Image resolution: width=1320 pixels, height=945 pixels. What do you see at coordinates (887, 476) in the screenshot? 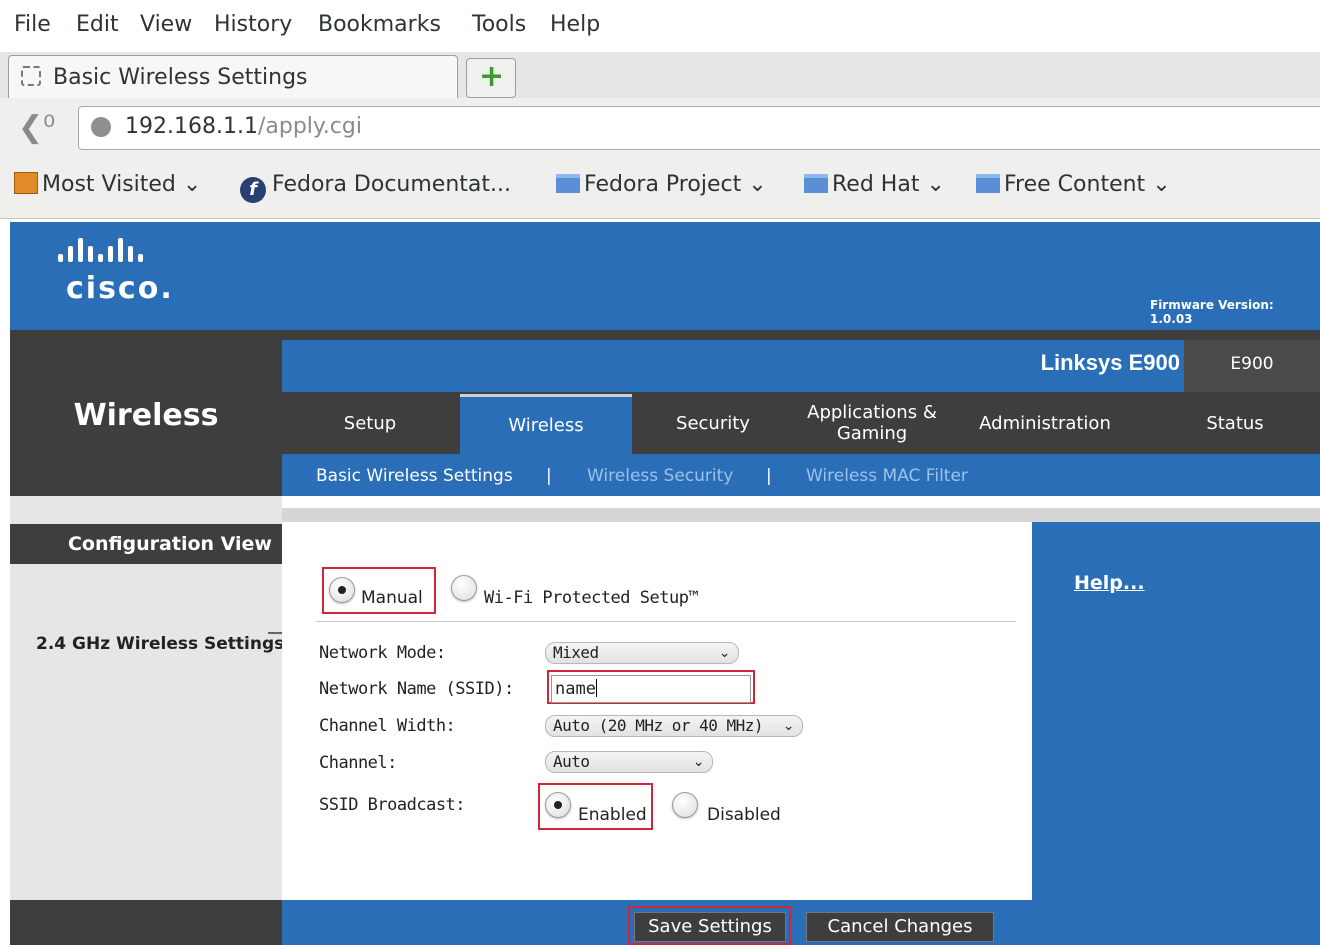
I see `subnav-wireless-mac-filter: Wireless MAC Filter` at bounding box center [887, 476].